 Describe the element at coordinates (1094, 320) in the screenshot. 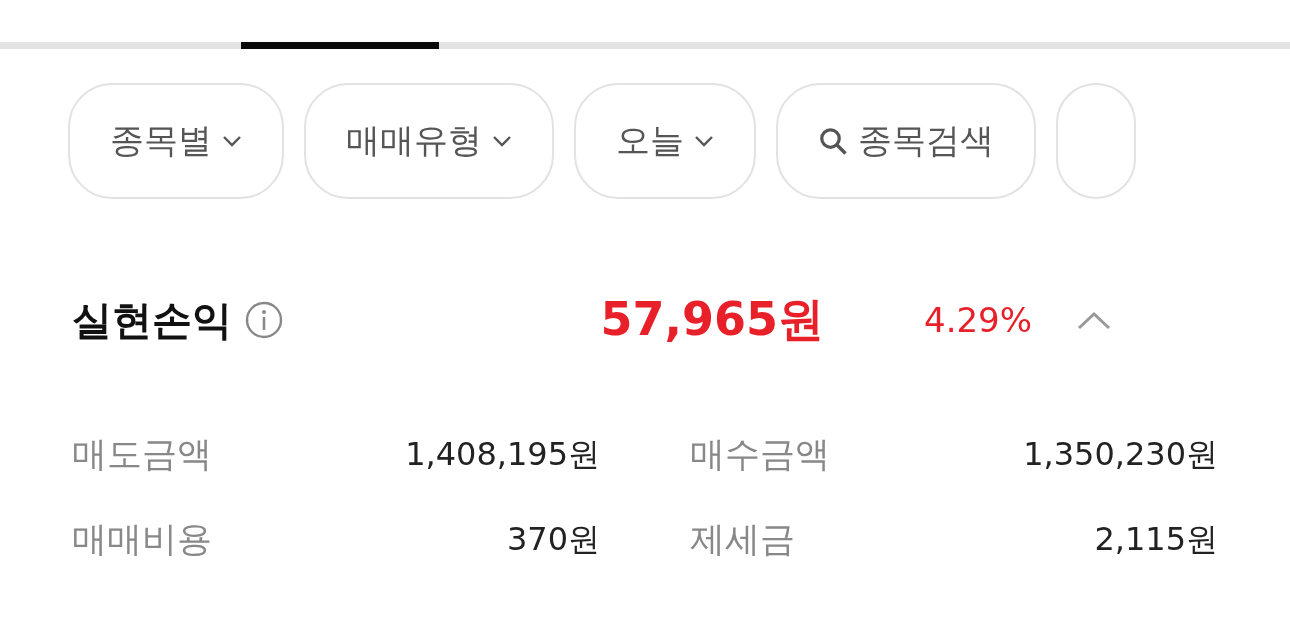

I see `chevron-up-icon` at that location.